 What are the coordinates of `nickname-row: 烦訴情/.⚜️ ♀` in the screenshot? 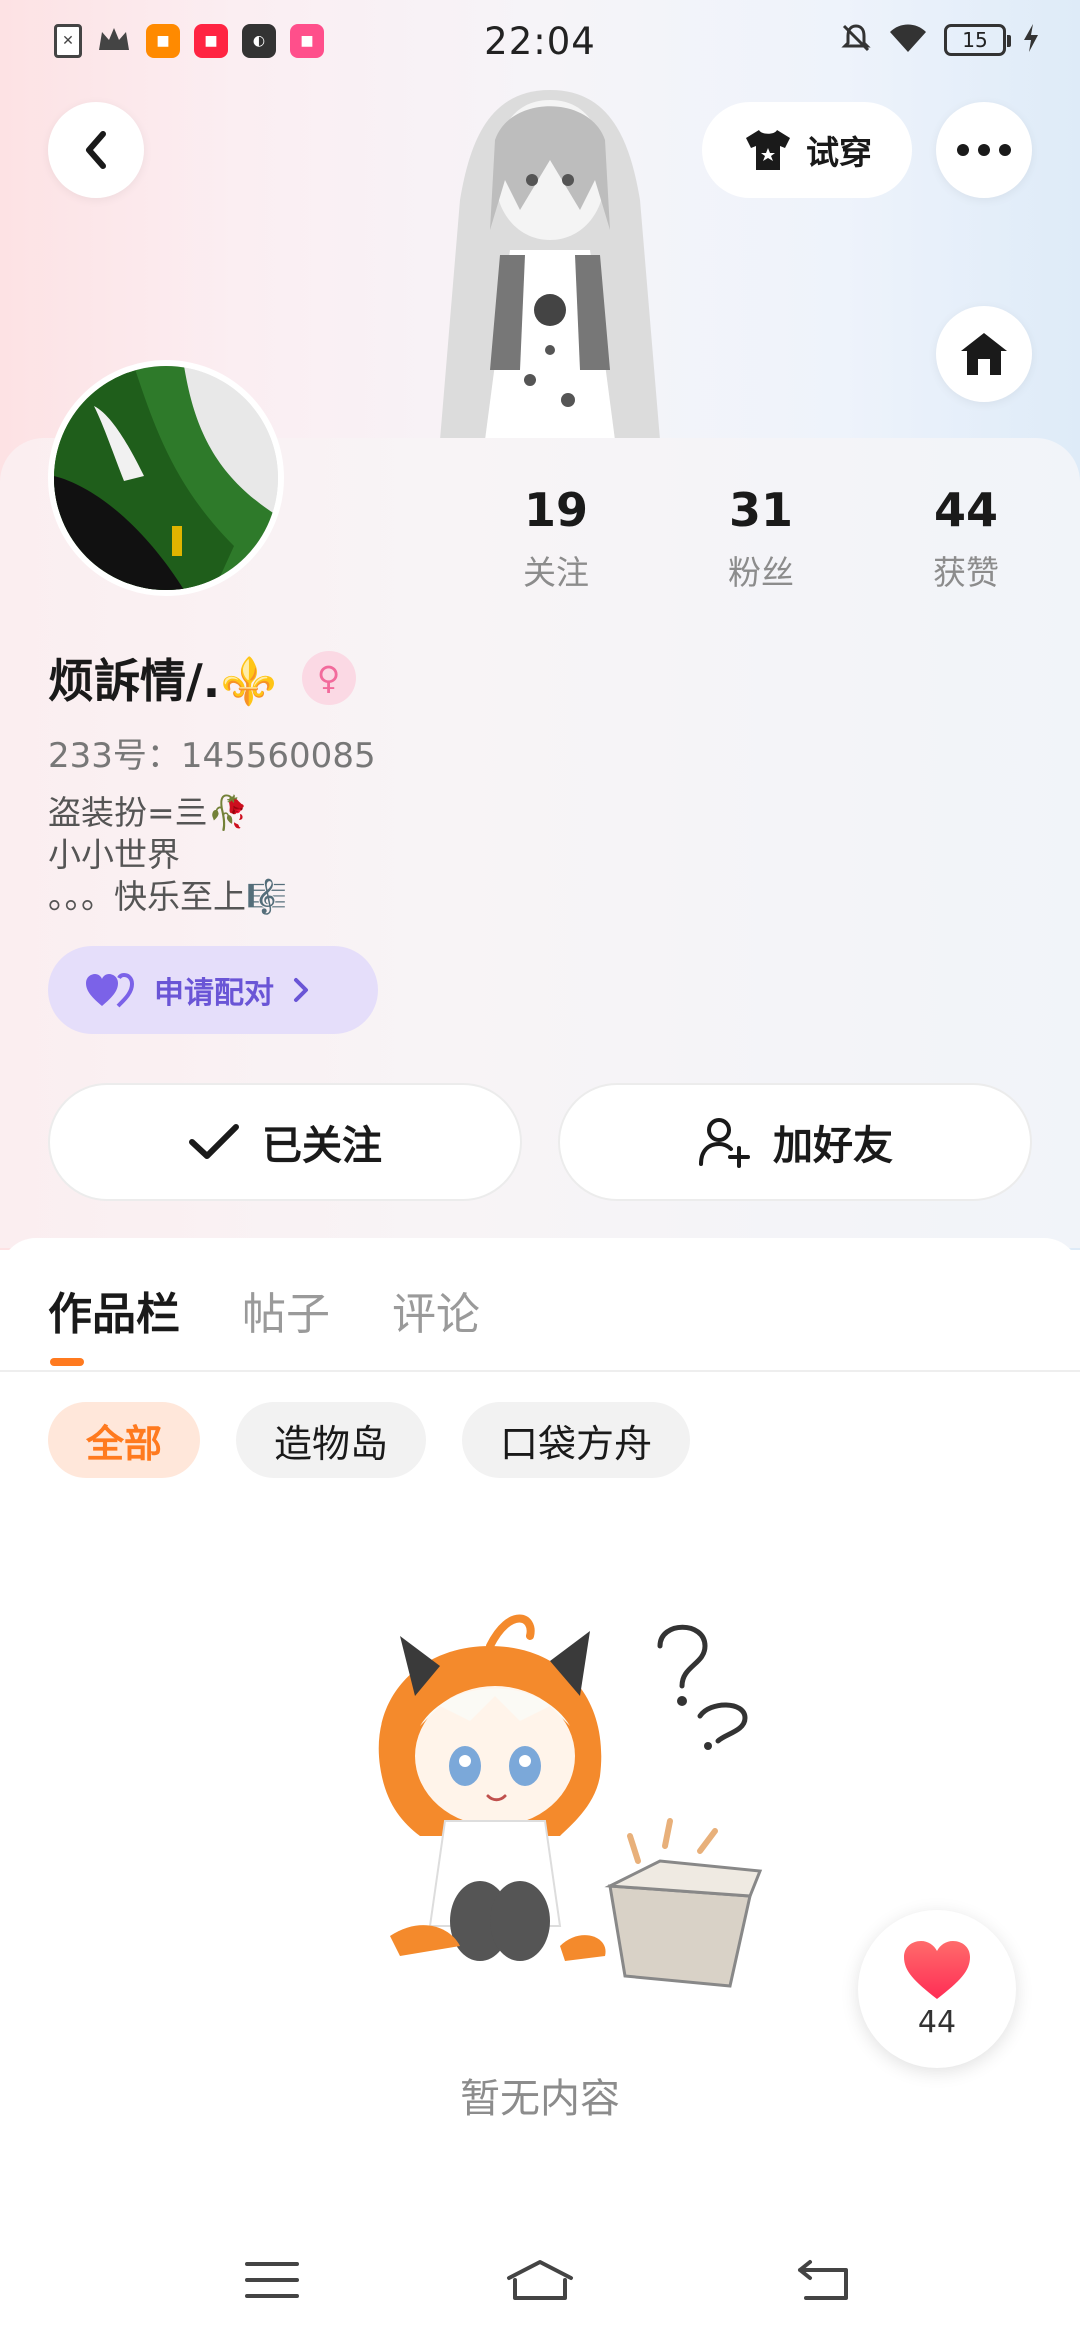 It's located at (202, 678).